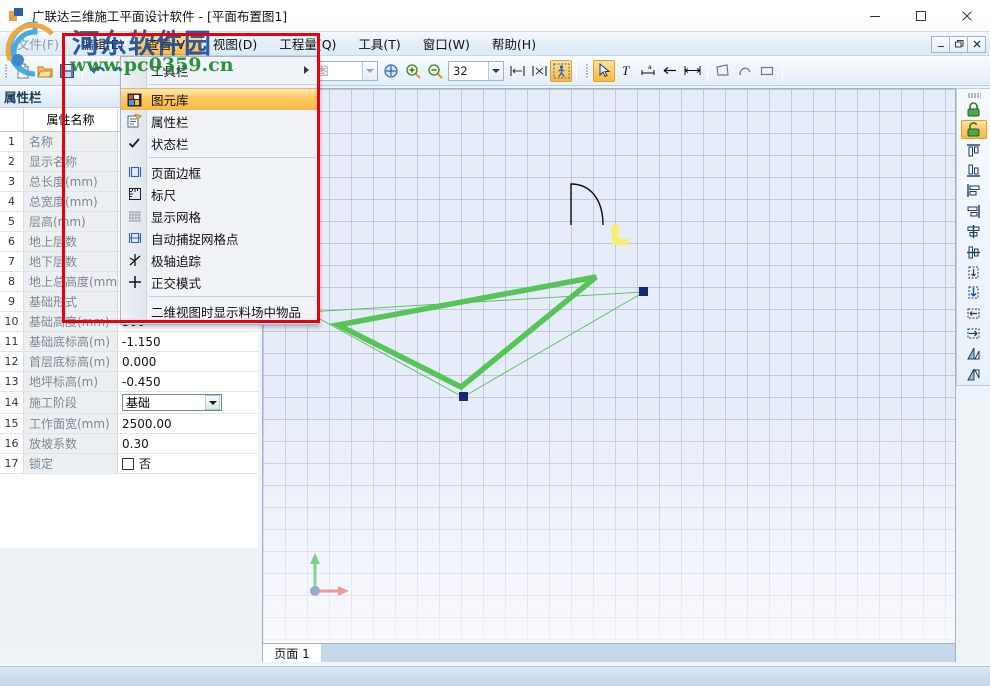 The height and width of the screenshot is (686, 990). I want to click on menu-window: 窗口(W), so click(446, 44).